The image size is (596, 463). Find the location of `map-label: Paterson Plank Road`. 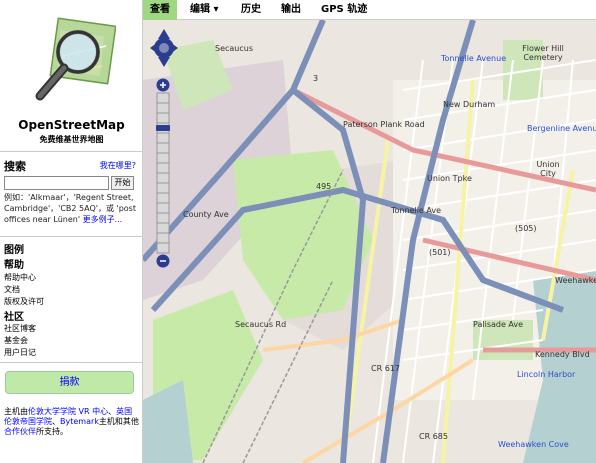

map-label: Paterson Plank Road is located at coordinates (384, 124).